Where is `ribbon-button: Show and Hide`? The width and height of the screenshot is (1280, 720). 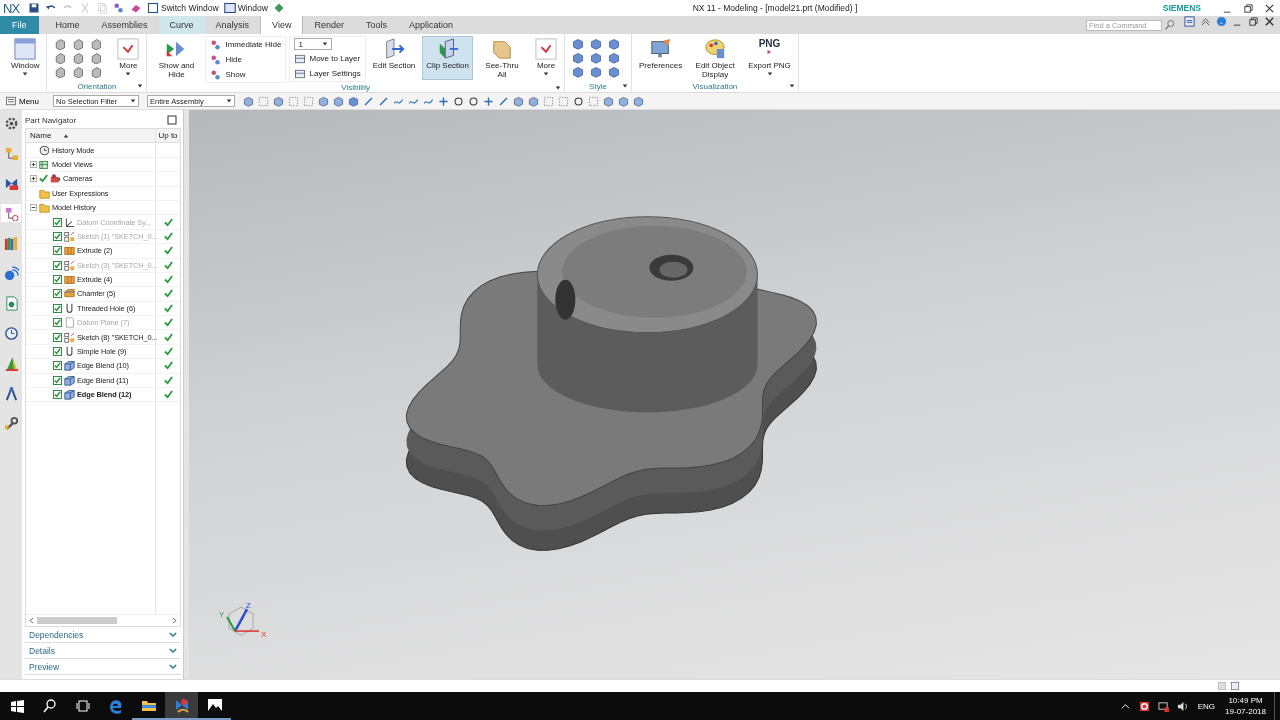 ribbon-button: Show and Hide is located at coordinates (176, 58).